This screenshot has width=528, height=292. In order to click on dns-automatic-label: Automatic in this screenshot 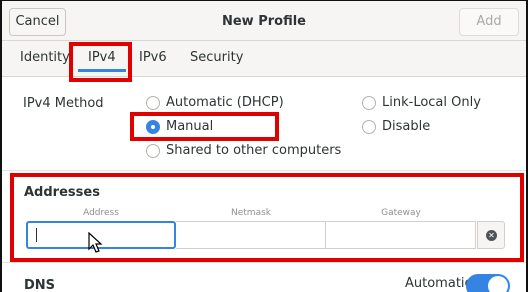, I will do `click(438, 283)`.